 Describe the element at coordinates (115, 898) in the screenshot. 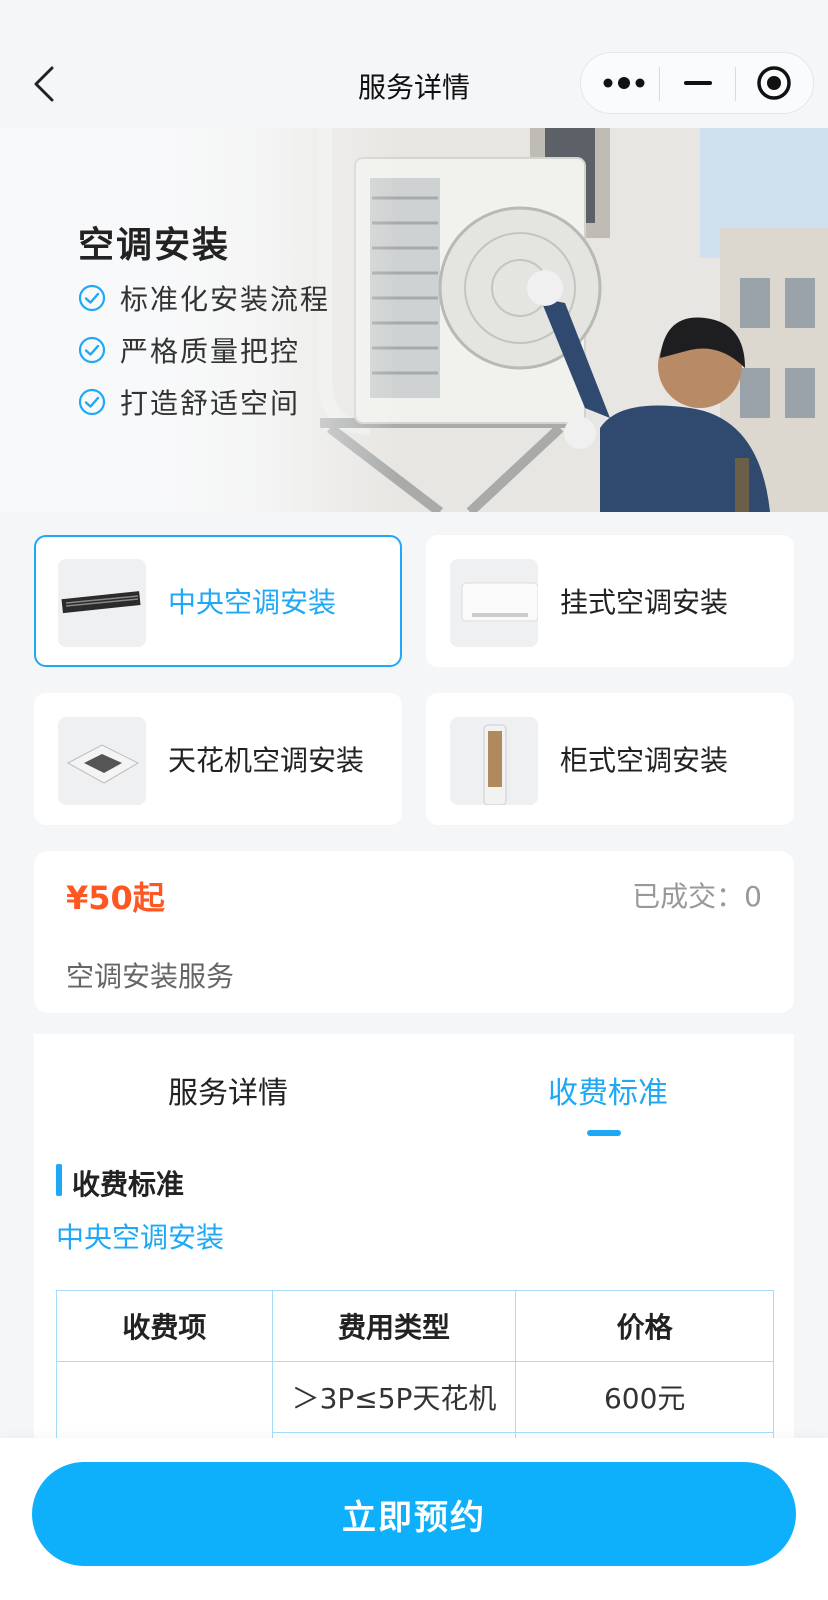

I see `price-label: ¥50起` at that location.